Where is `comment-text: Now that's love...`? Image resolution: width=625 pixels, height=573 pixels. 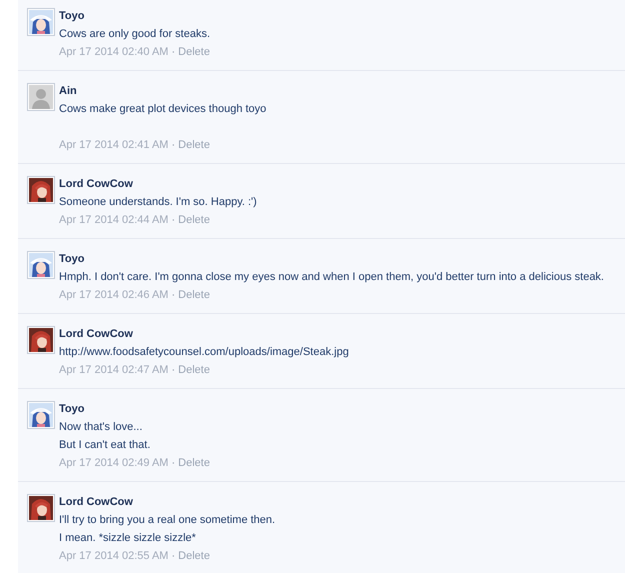
comment-text: Now that's love... is located at coordinates (101, 427).